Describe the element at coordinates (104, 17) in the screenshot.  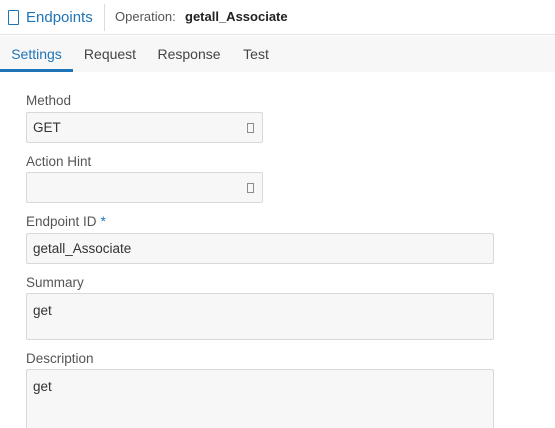
I see `header-divider` at that location.